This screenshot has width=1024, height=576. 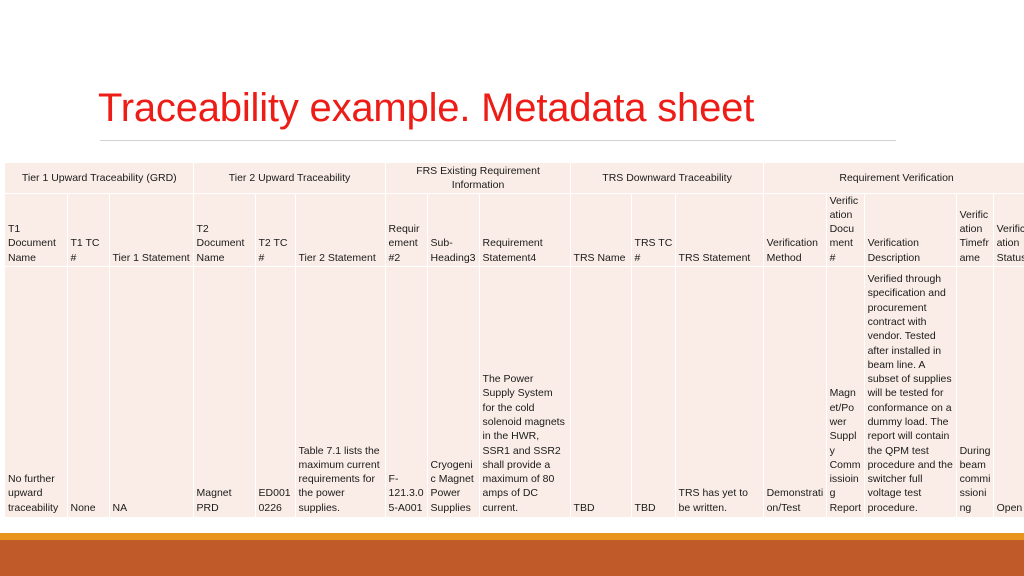 What do you see at coordinates (975, 392) in the screenshot?
I see `cell-verification-timeframe: During beam commissioning` at bounding box center [975, 392].